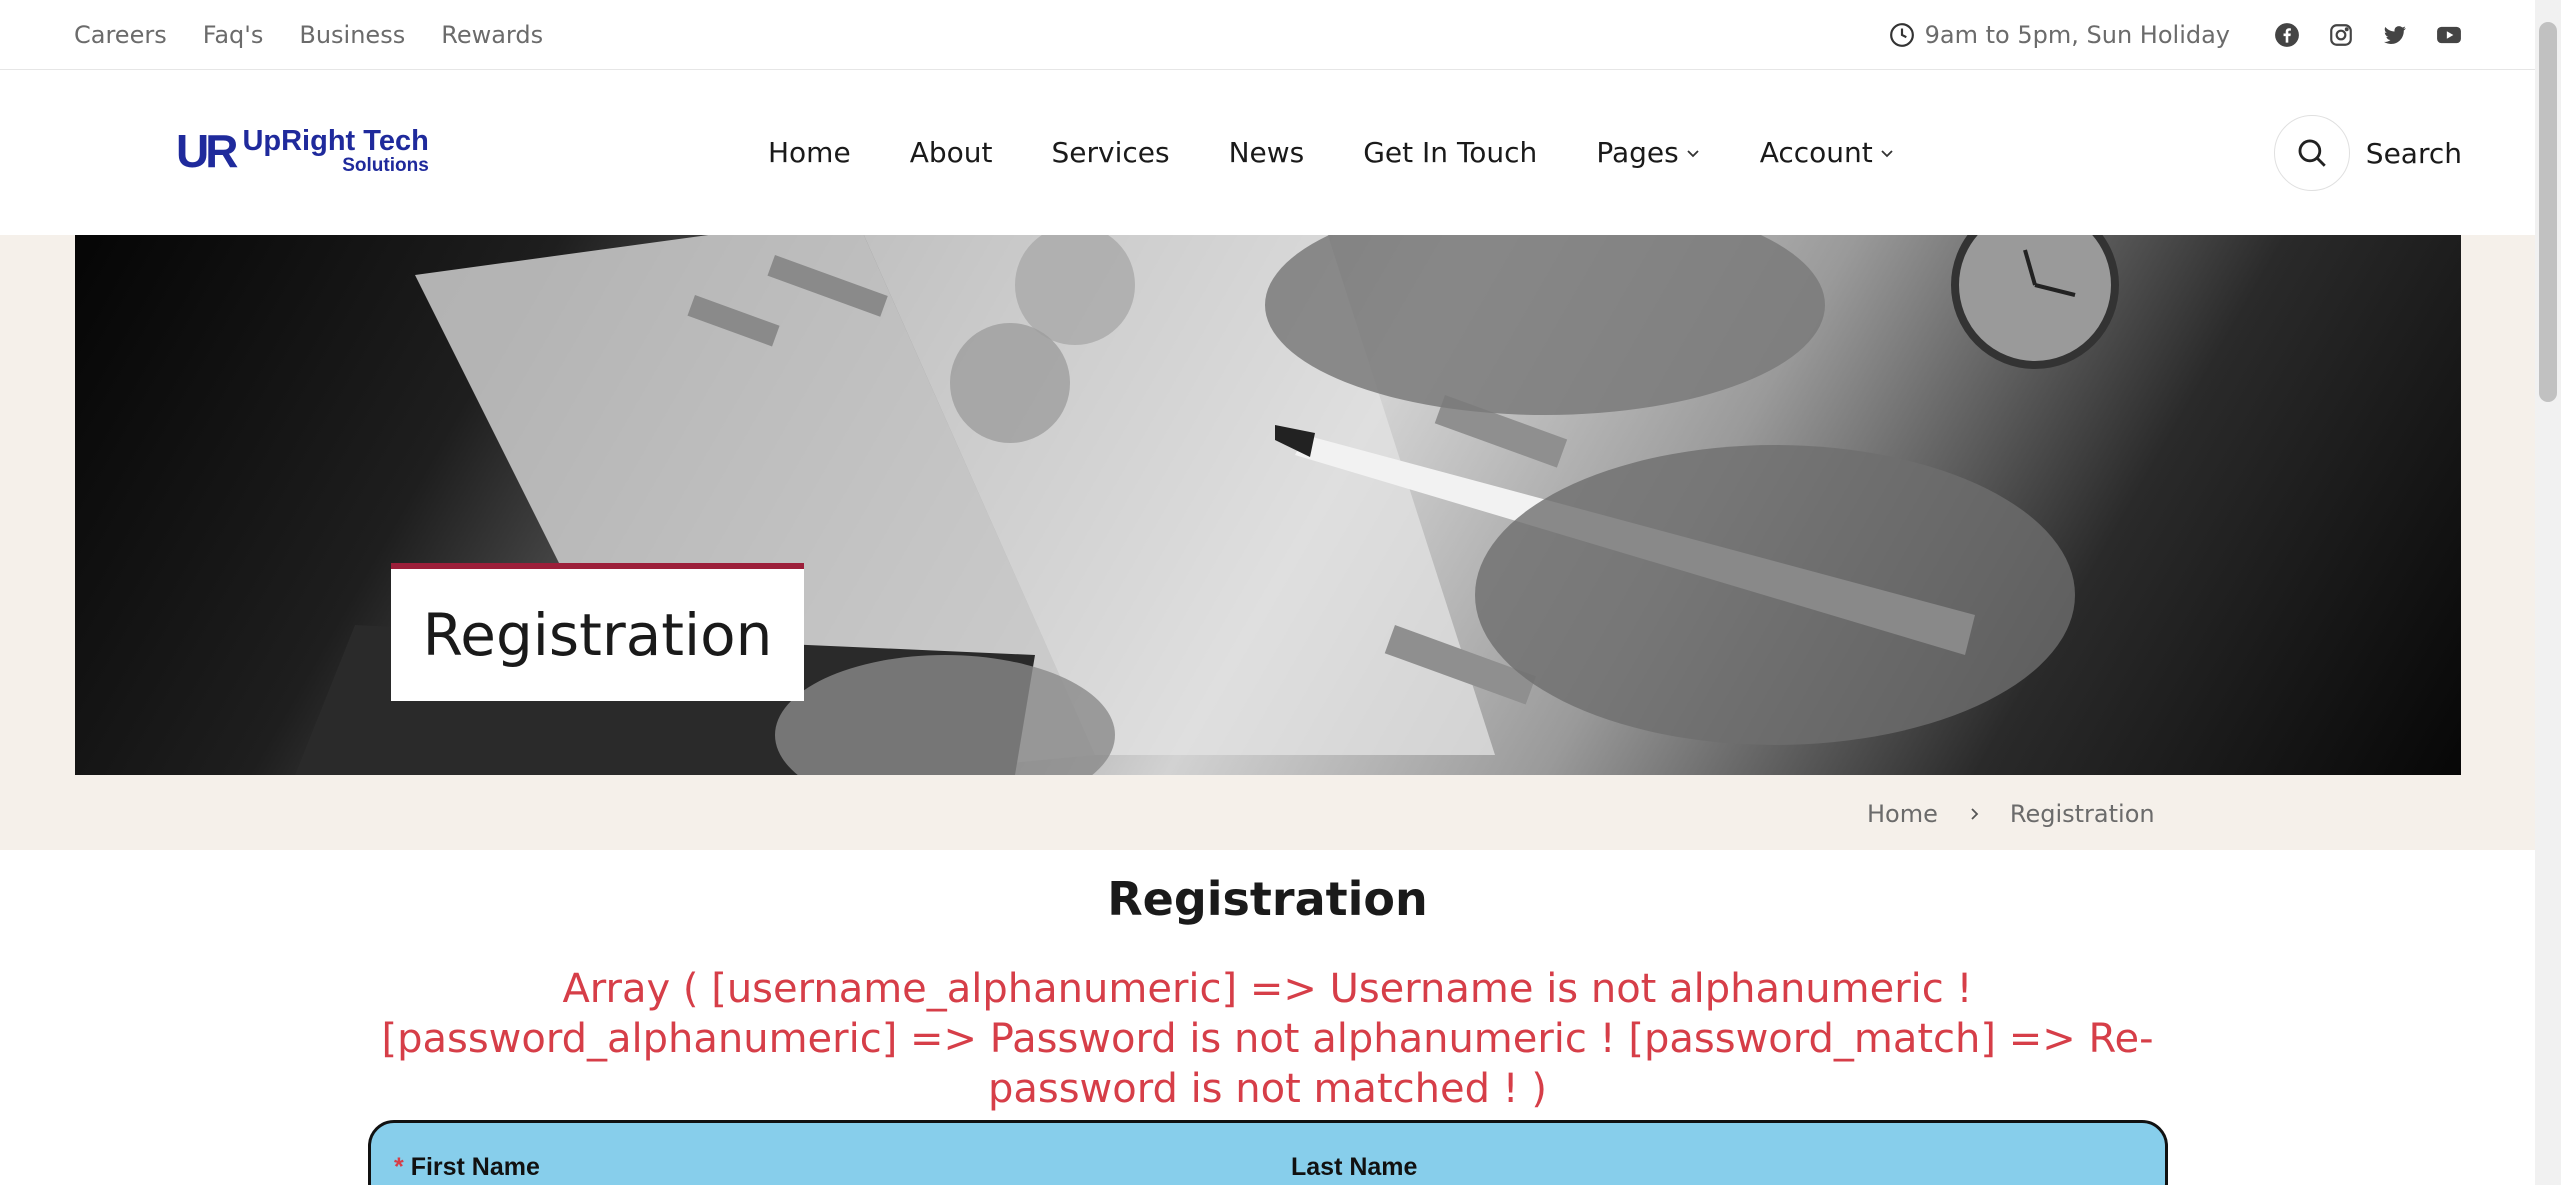 The height and width of the screenshot is (1185, 2561). What do you see at coordinates (2548, 212) in the screenshot?
I see `scroll-thumb` at bounding box center [2548, 212].